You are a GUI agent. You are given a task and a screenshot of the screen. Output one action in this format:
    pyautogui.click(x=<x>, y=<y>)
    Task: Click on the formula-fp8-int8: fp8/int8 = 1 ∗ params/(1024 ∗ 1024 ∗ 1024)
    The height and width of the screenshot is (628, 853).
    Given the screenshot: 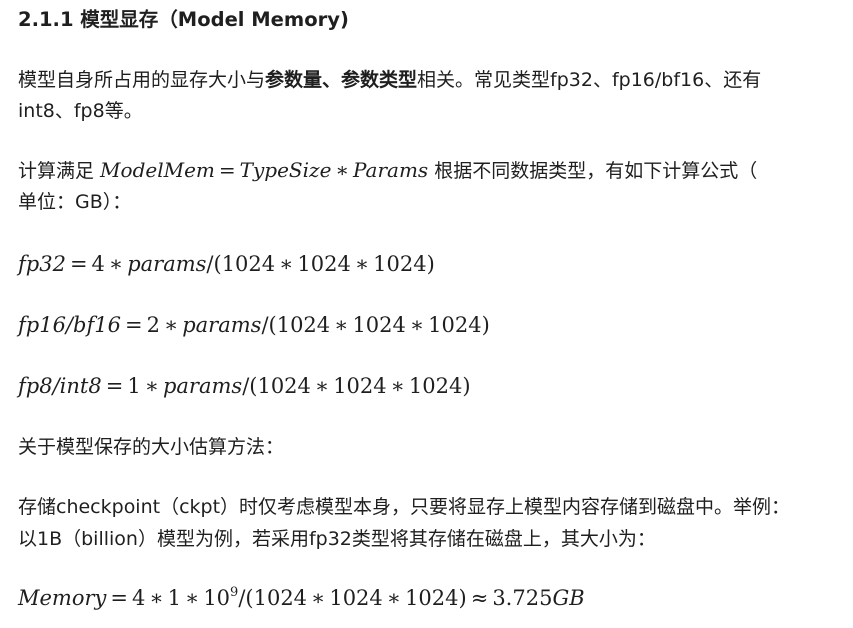 What is the action you would take?
    pyautogui.click(x=244, y=386)
    